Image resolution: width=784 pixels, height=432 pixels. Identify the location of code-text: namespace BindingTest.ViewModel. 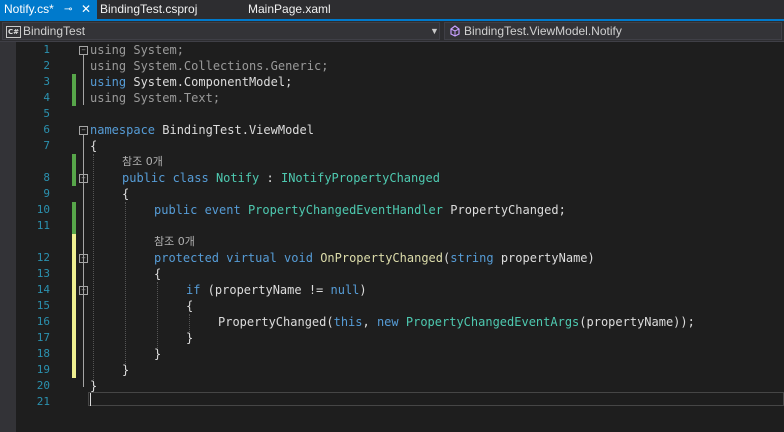
(202, 130).